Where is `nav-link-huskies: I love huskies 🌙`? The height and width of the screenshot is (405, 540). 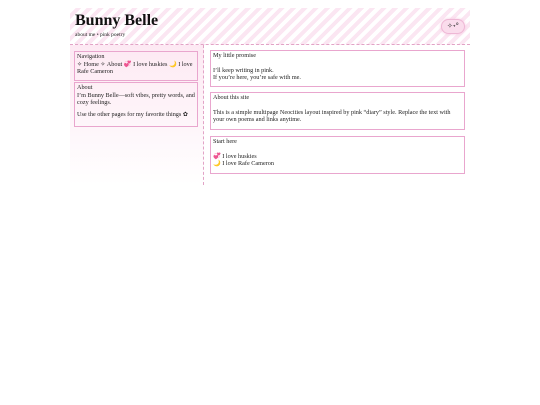 nav-link-huskies: I love huskies 🌙 is located at coordinates (155, 64).